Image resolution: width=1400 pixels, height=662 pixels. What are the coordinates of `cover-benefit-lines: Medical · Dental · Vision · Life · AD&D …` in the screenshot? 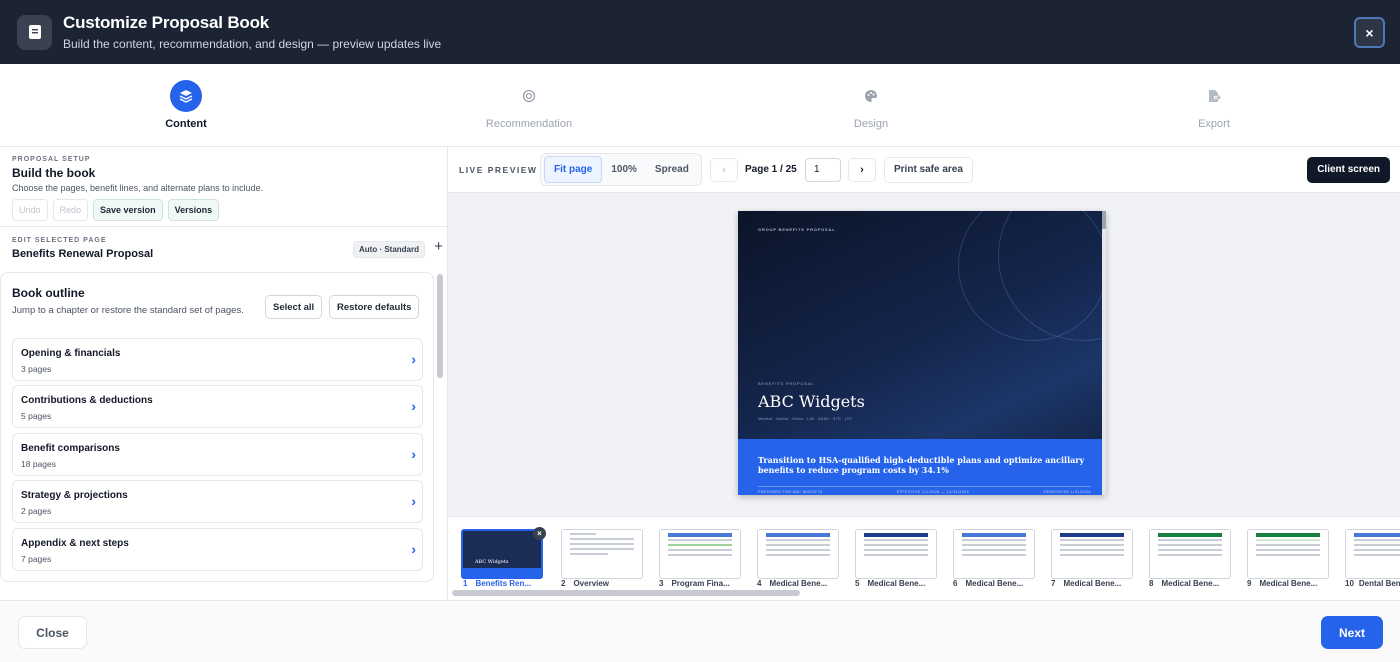 It's located at (805, 419).